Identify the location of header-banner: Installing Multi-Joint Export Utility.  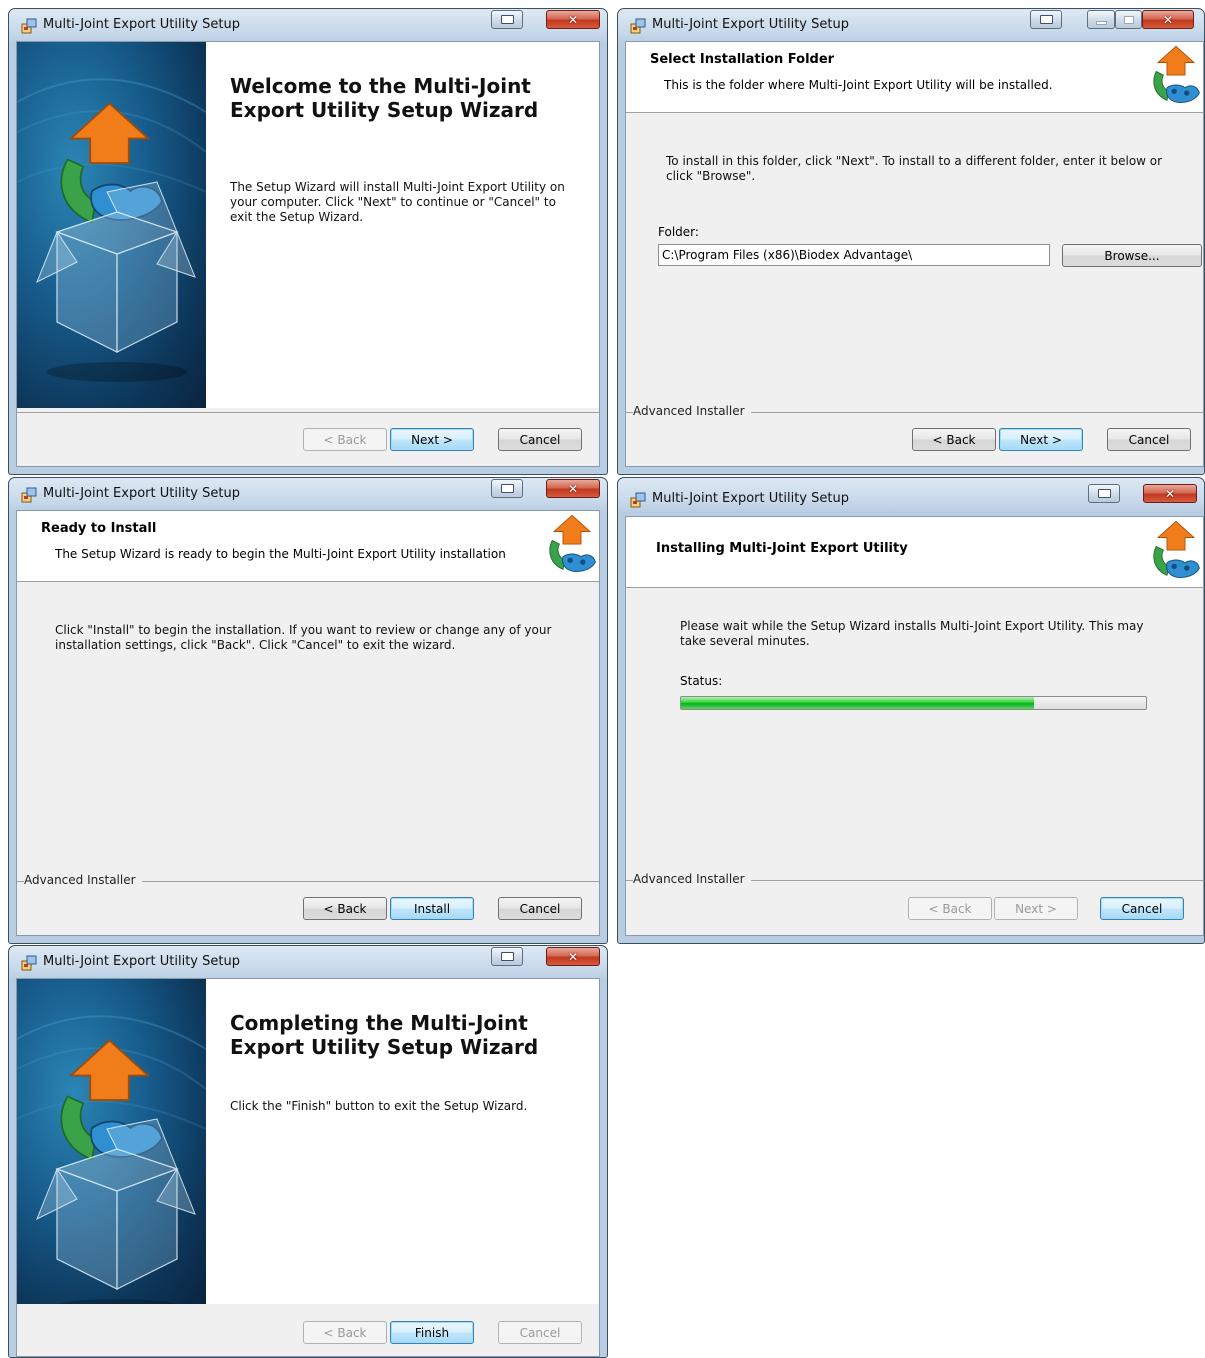
(914, 552).